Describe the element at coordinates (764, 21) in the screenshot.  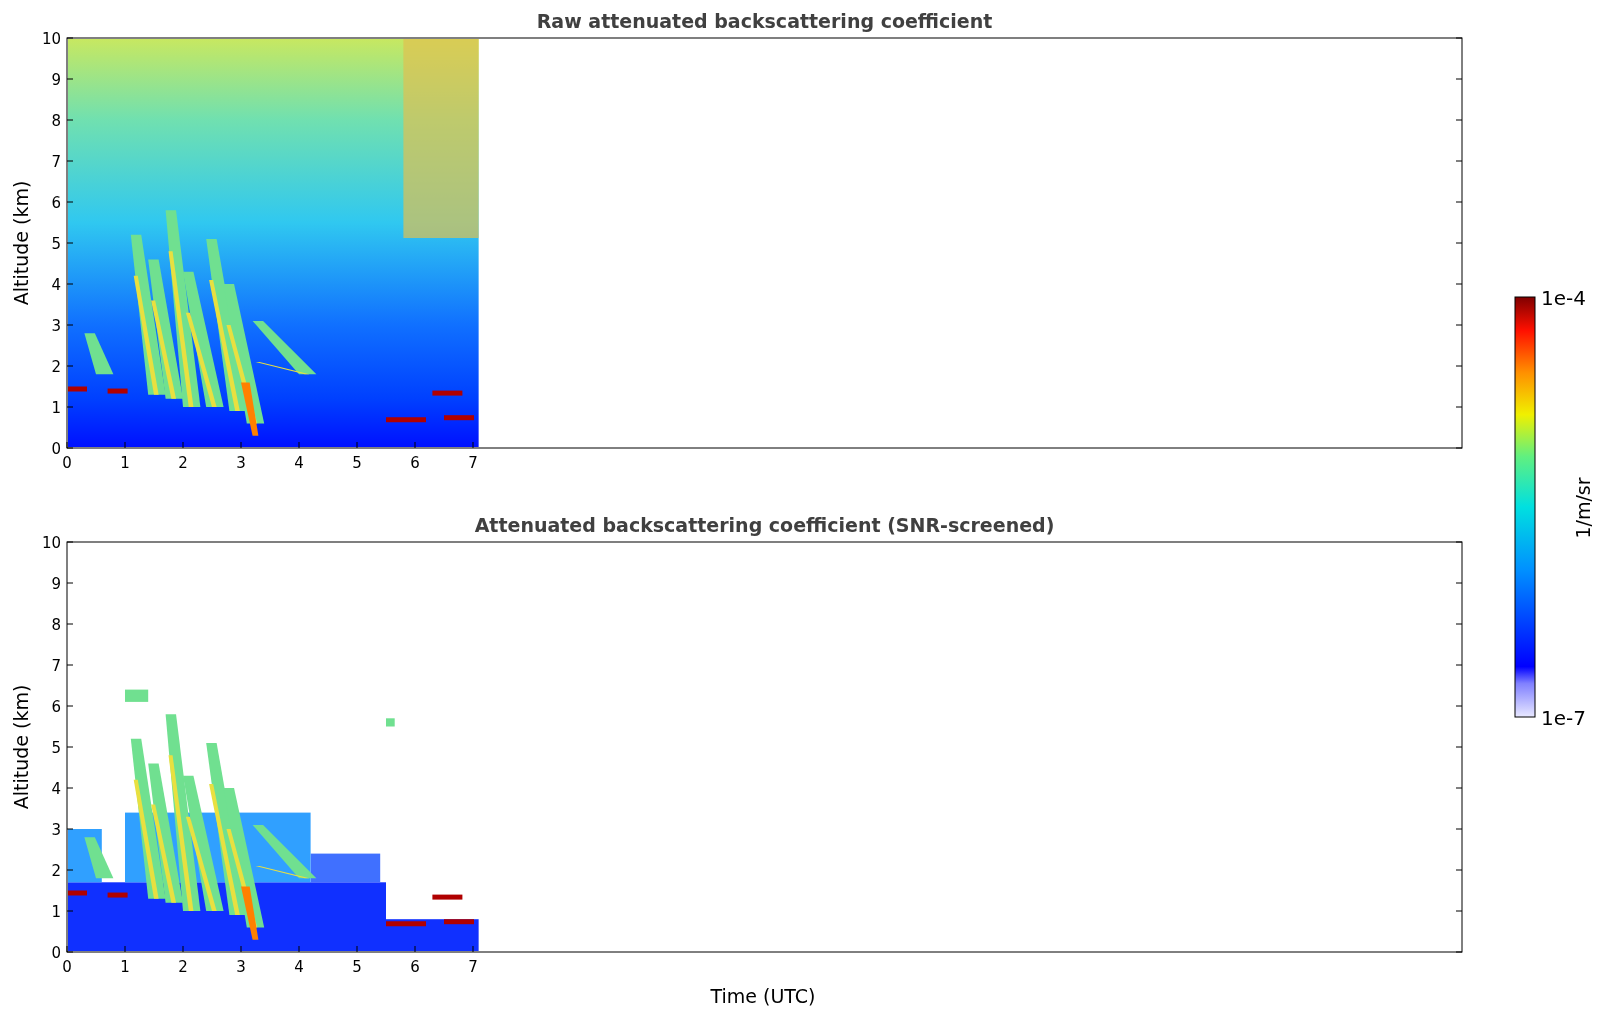
I see `chart-title: Raw attenuated backscattering coefficient` at that location.